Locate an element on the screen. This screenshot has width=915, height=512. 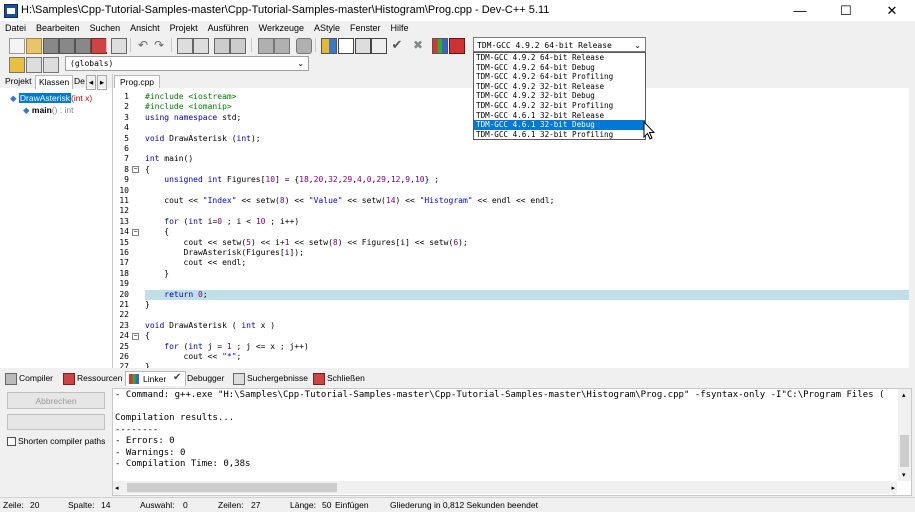
menu-datei: Datei is located at coordinates (15, 28).